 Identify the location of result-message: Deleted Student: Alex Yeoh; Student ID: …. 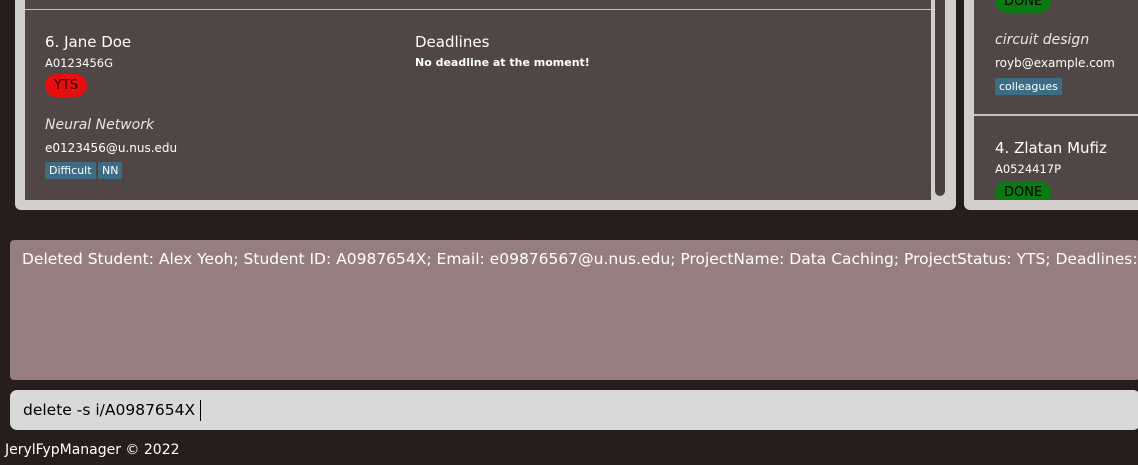
(580, 259).